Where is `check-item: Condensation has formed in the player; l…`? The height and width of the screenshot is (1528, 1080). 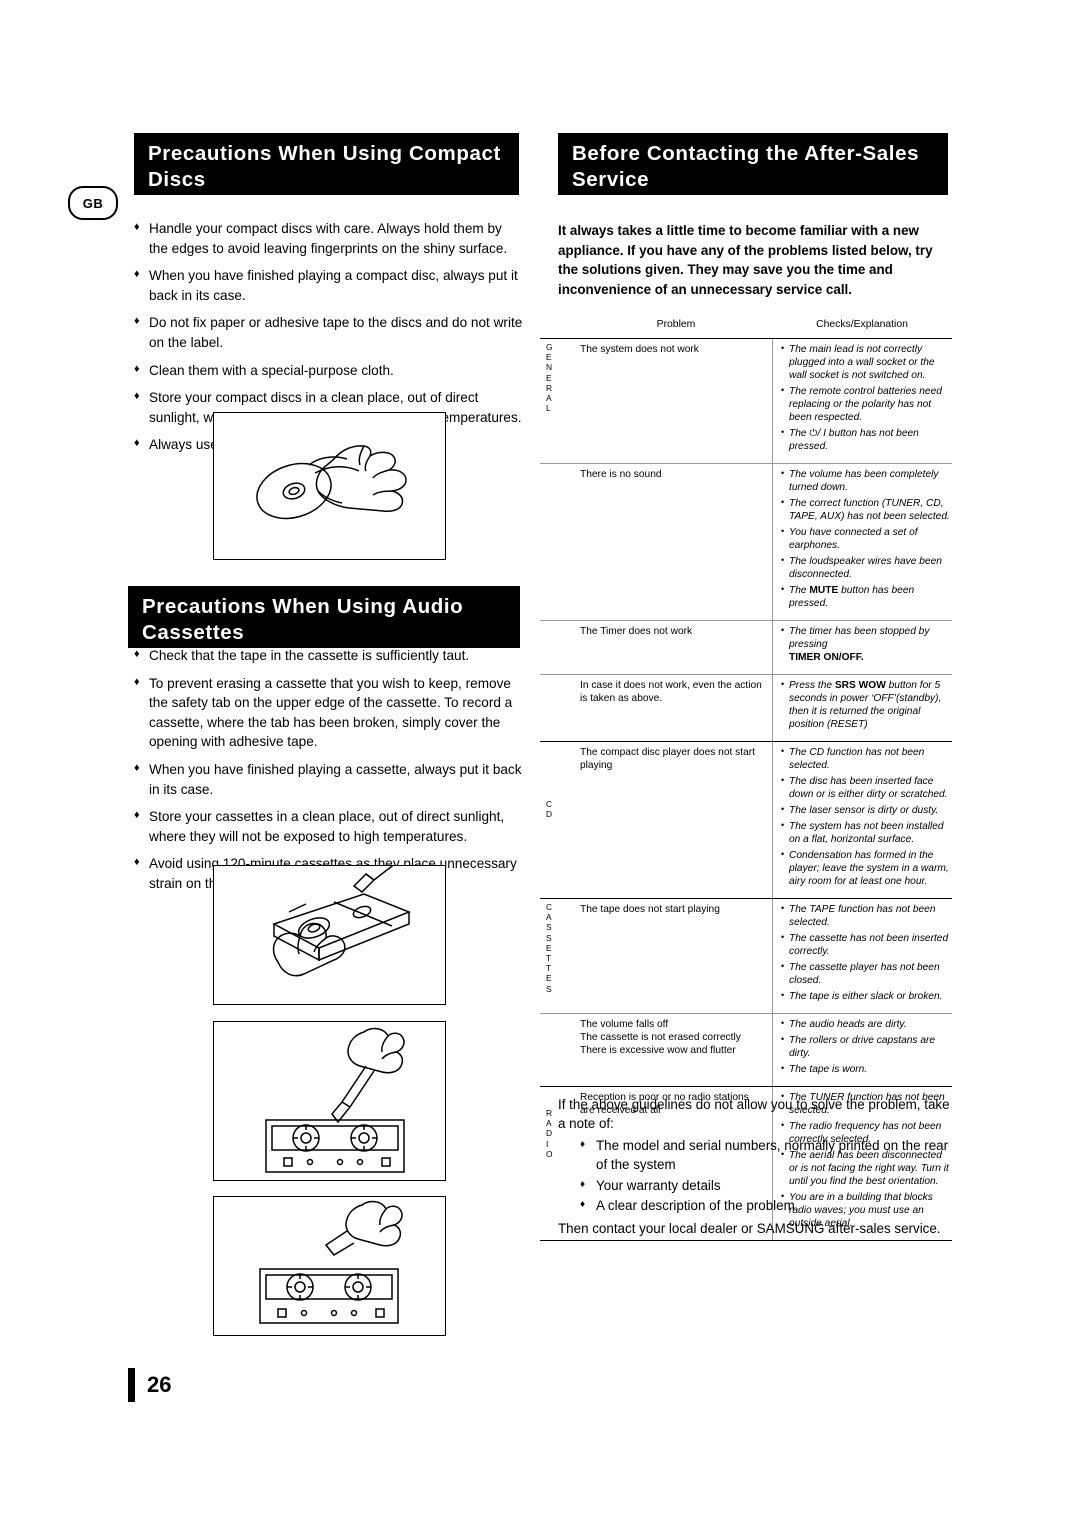 check-item: Condensation has formed in the player; l… is located at coordinates (866, 868).